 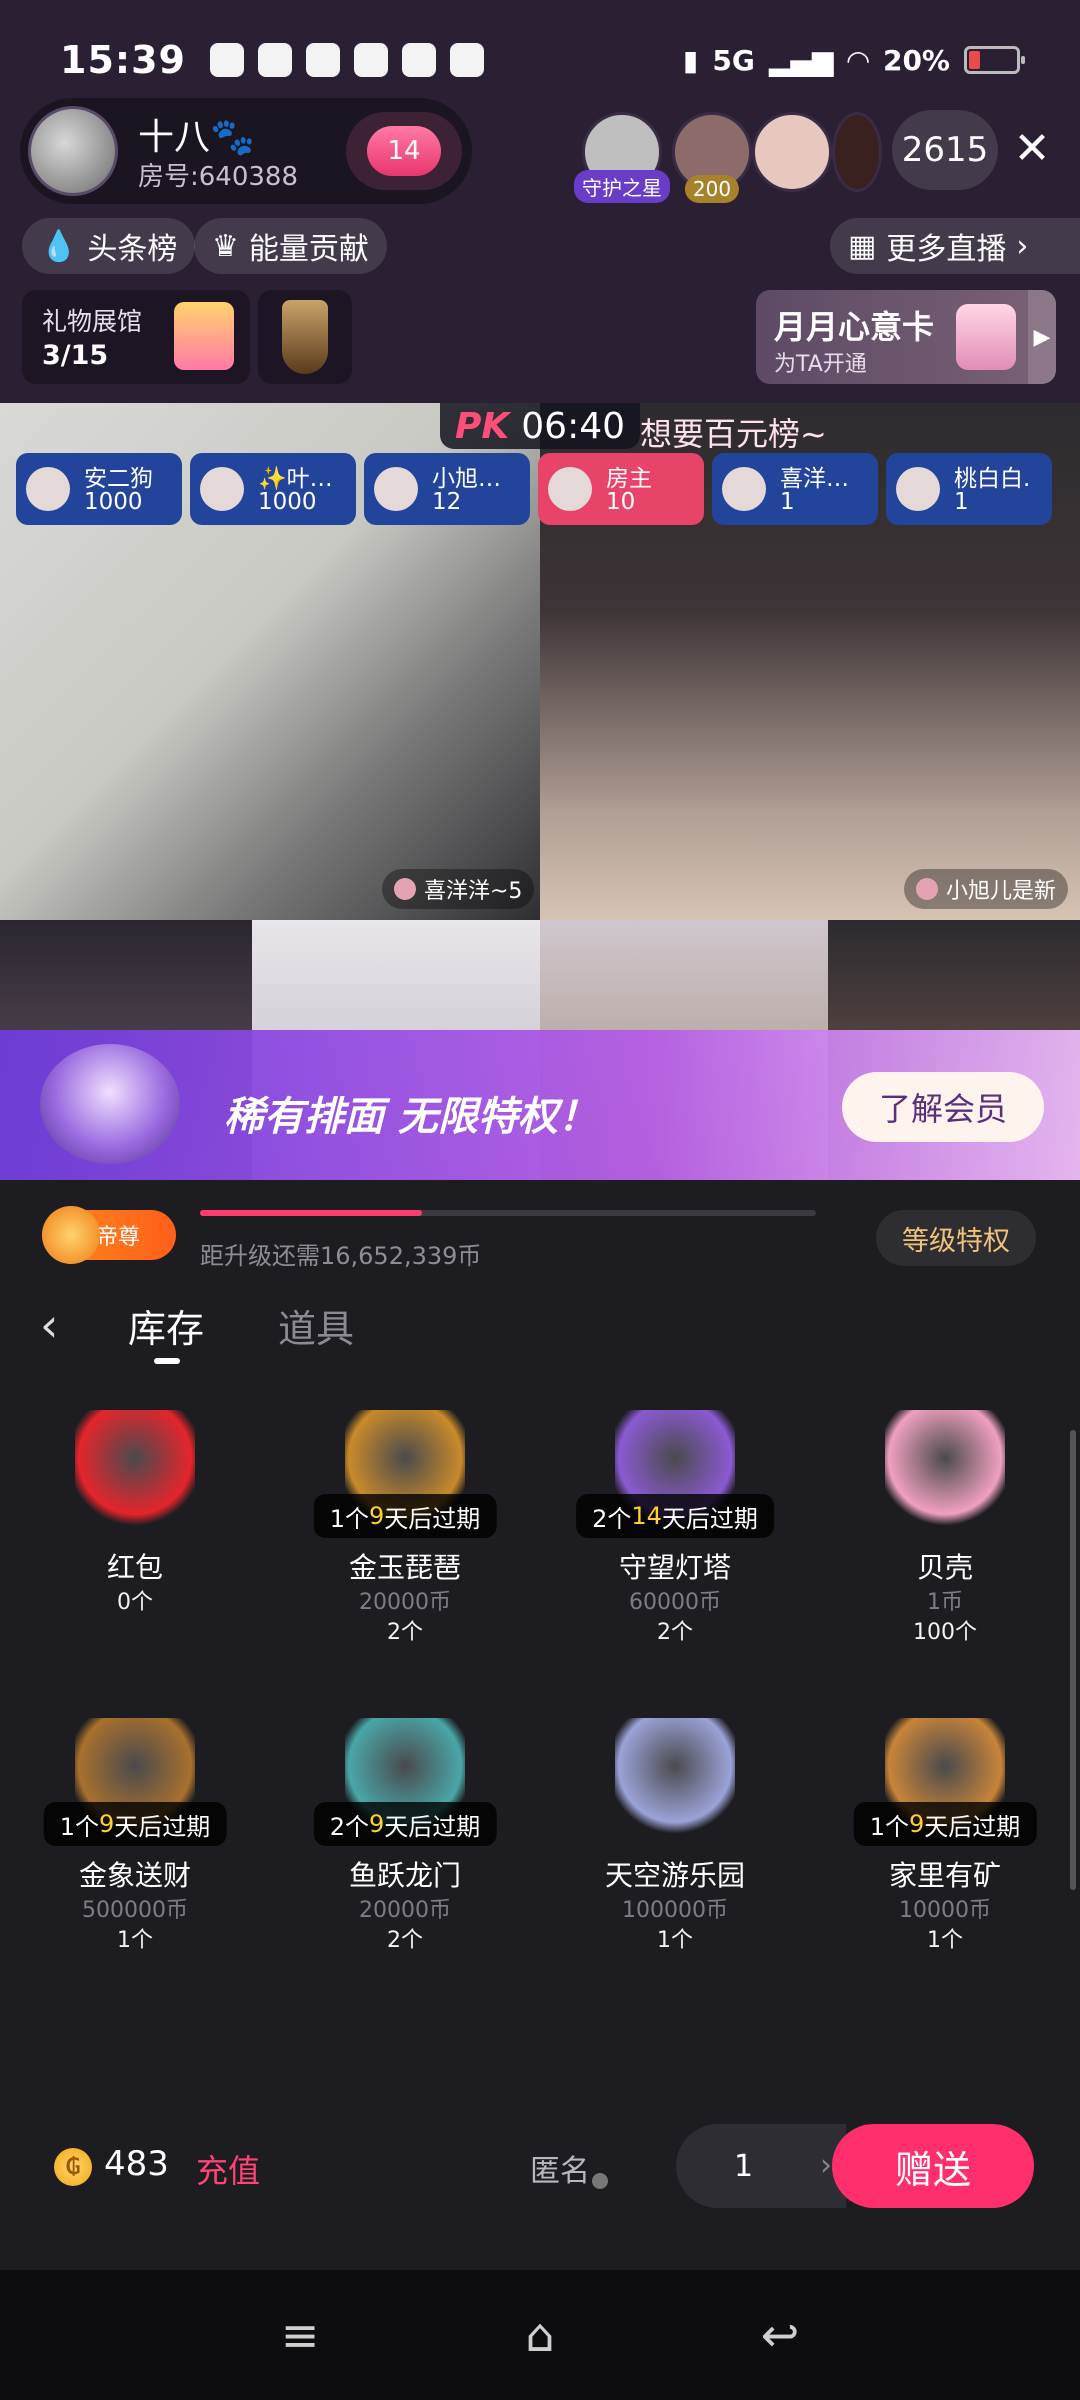 I want to click on tab-props: 道具, so click(x=316, y=1325).